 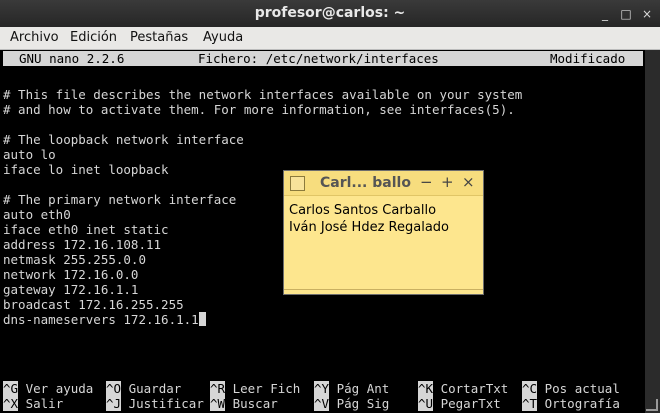 What do you see at coordinates (582, 403) in the screenshot?
I see `shortcut-label: Ortografía` at bounding box center [582, 403].